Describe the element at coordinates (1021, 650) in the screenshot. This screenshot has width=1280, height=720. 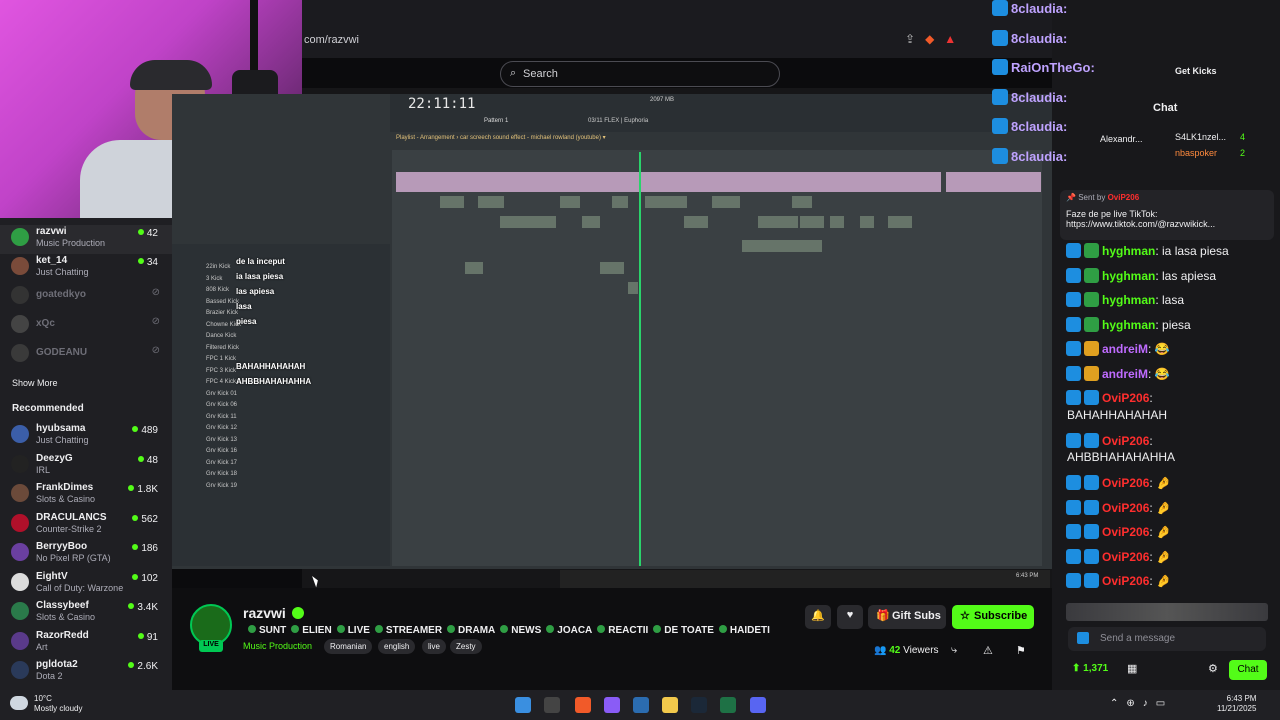
I see `clip-icon: ⚑` at that location.